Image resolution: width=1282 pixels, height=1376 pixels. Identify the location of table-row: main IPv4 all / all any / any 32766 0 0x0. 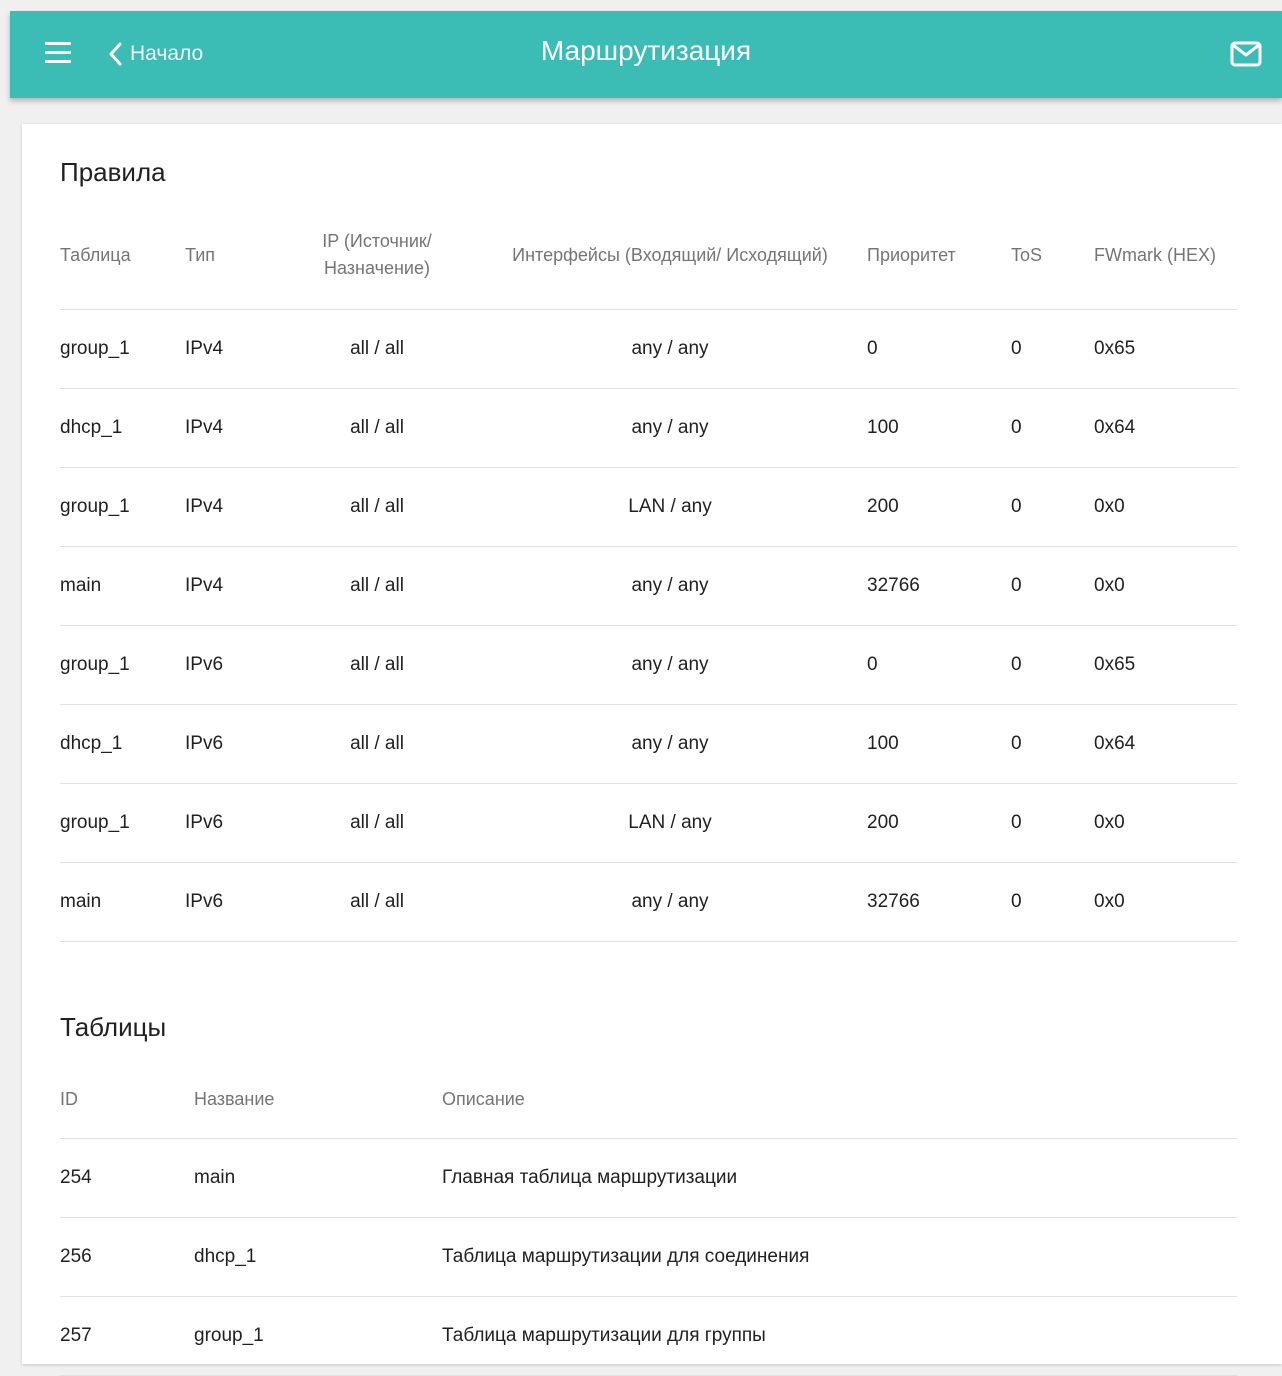
(648, 585).